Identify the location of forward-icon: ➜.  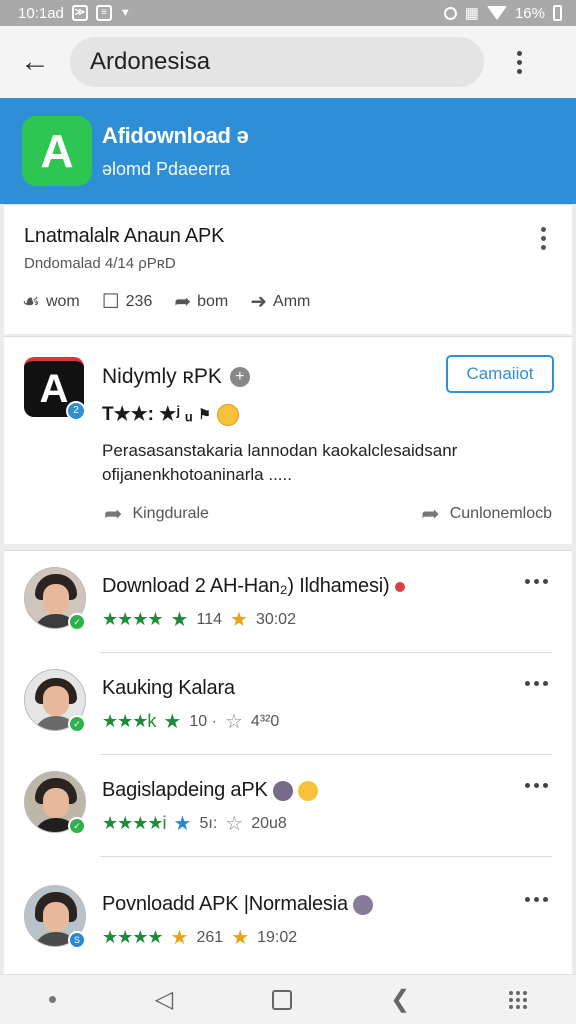
(259, 302).